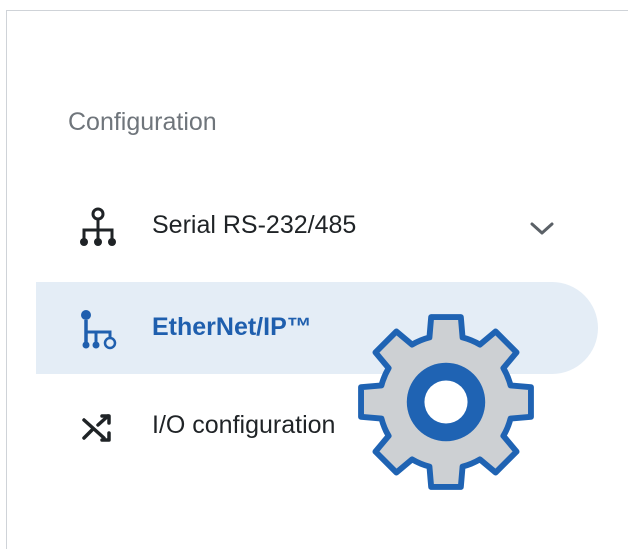 This screenshot has height=549, width=628. Describe the element at coordinates (254, 225) in the screenshot. I see `sidebar-item-label: Serial RS-232/485` at that location.